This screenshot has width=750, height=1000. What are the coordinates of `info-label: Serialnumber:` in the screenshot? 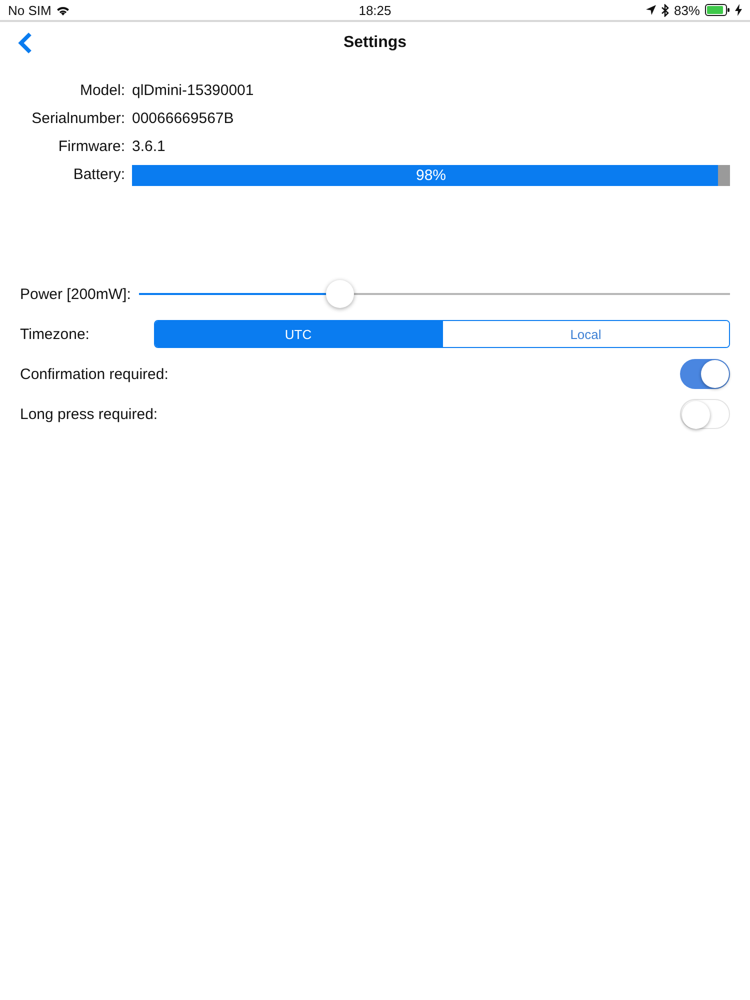 It's located at (77, 119).